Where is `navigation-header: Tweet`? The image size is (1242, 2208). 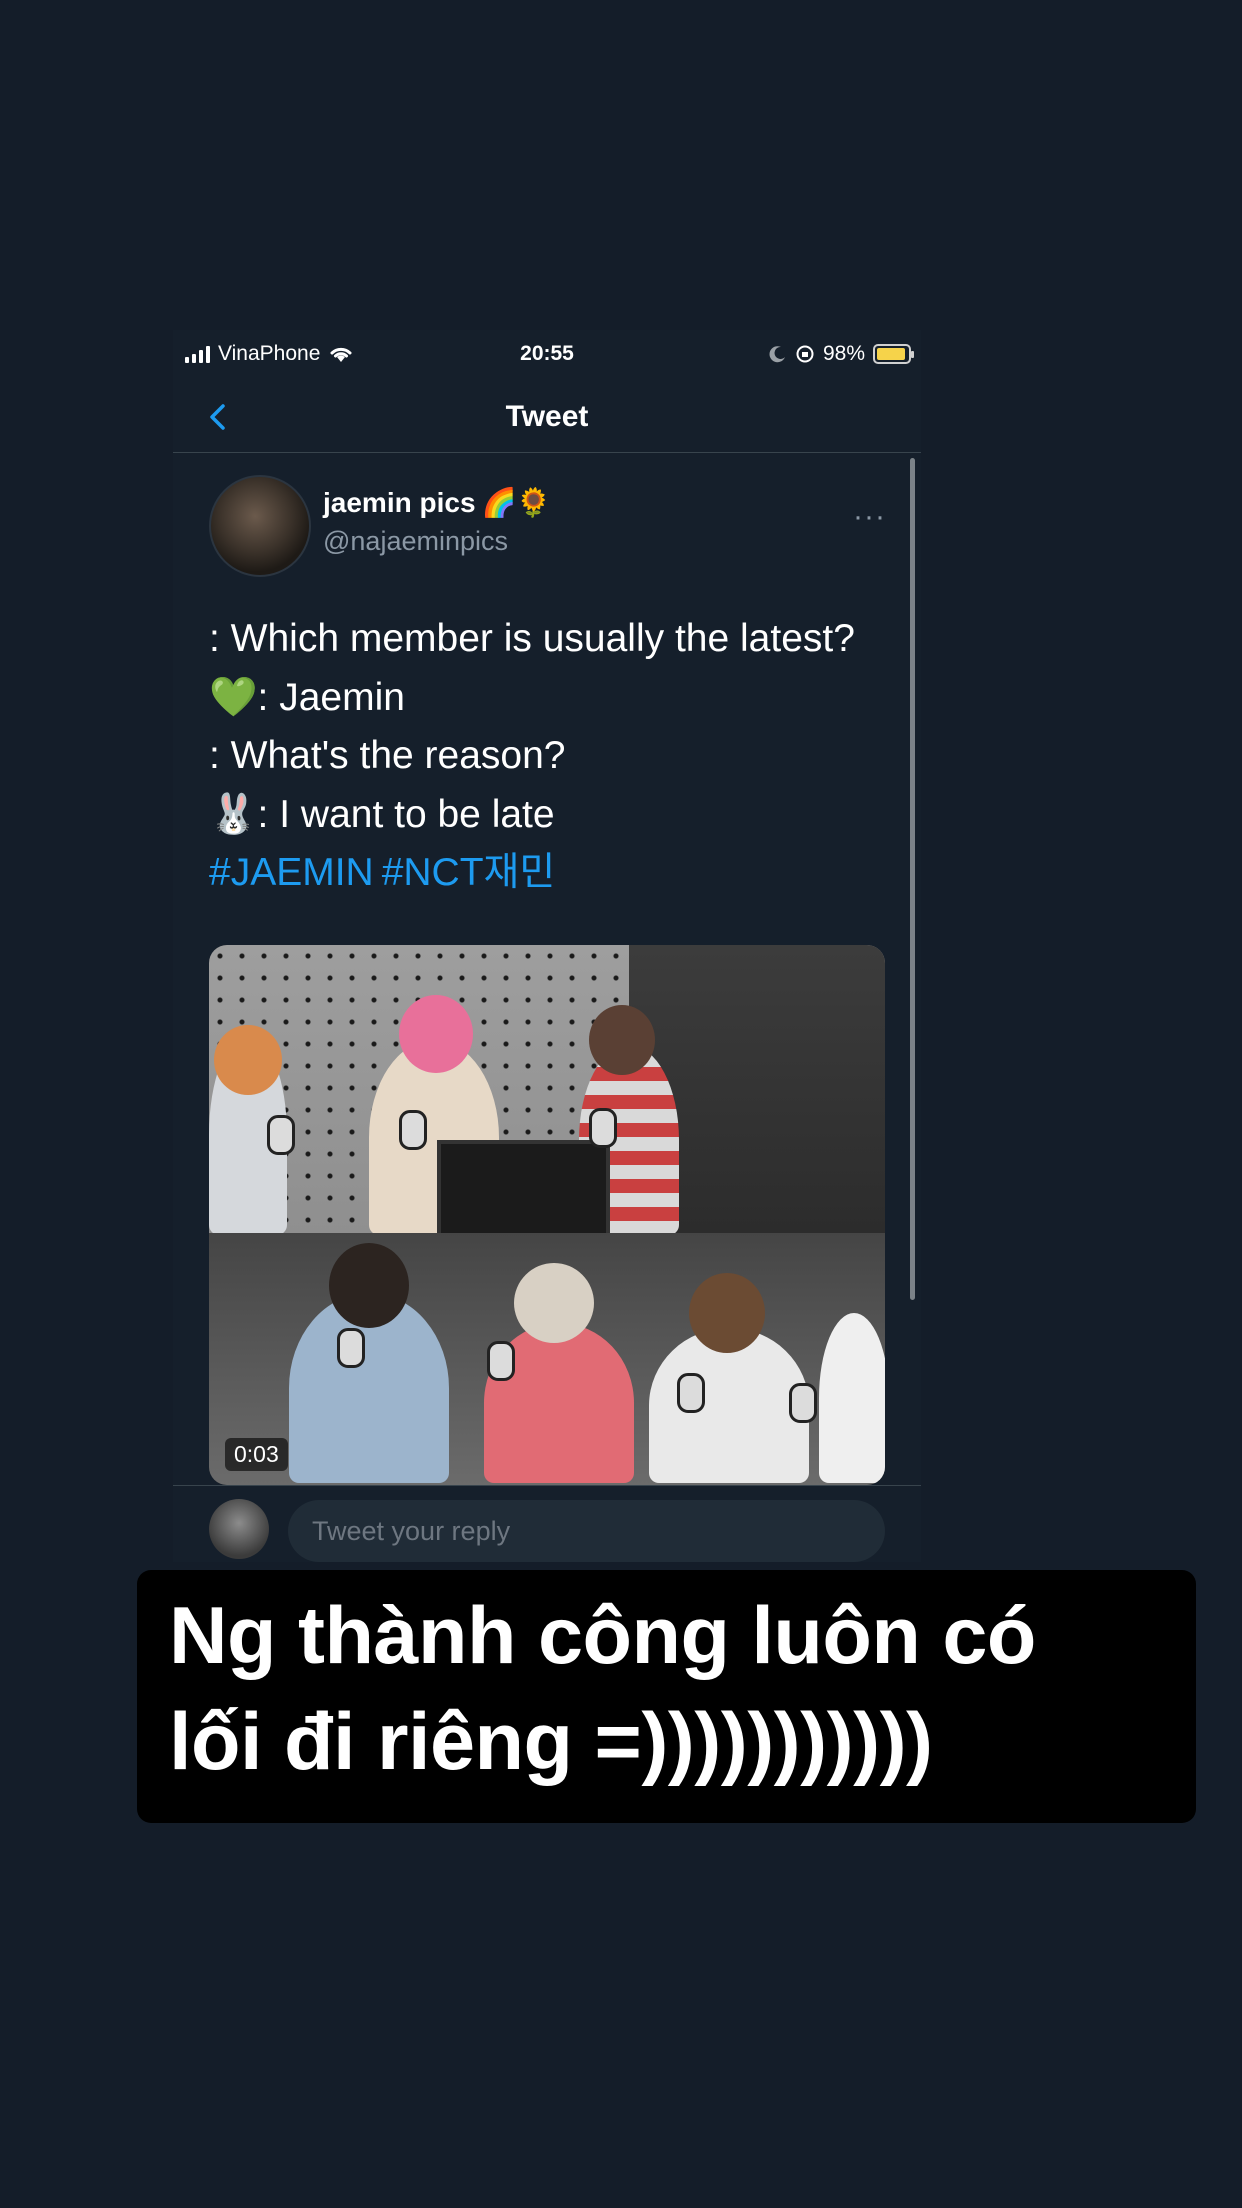
navigation-header: Tweet is located at coordinates (547, 417).